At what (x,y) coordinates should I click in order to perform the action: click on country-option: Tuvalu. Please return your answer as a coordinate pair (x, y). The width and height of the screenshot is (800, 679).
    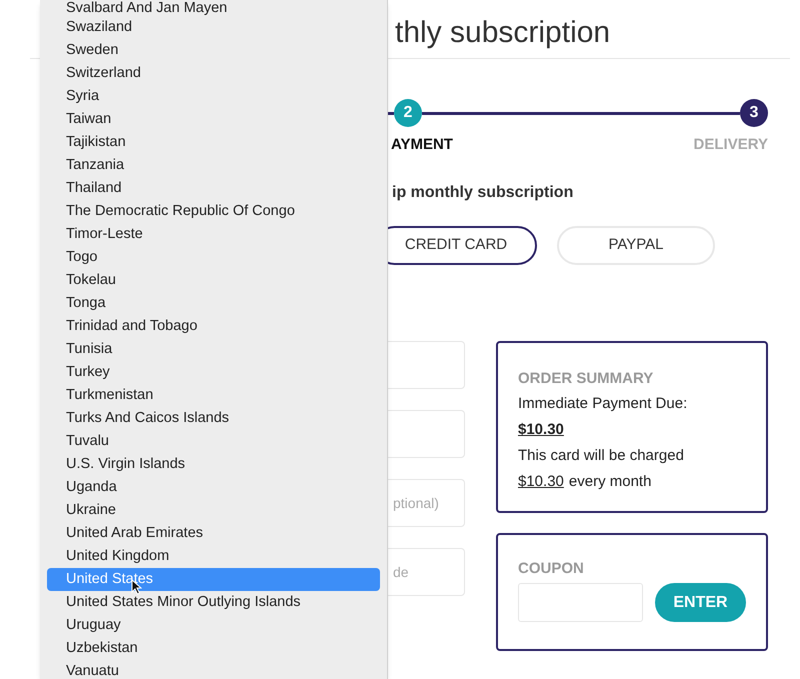
    Looking at the image, I should click on (213, 441).